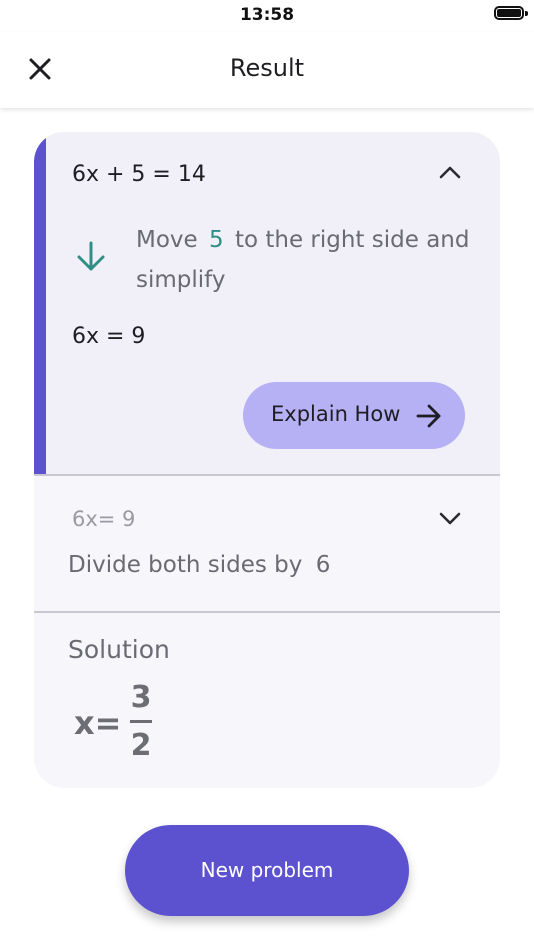 The height and width of the screenshot is (950, 534). I want to click on battery-tip, so click(526, 13).